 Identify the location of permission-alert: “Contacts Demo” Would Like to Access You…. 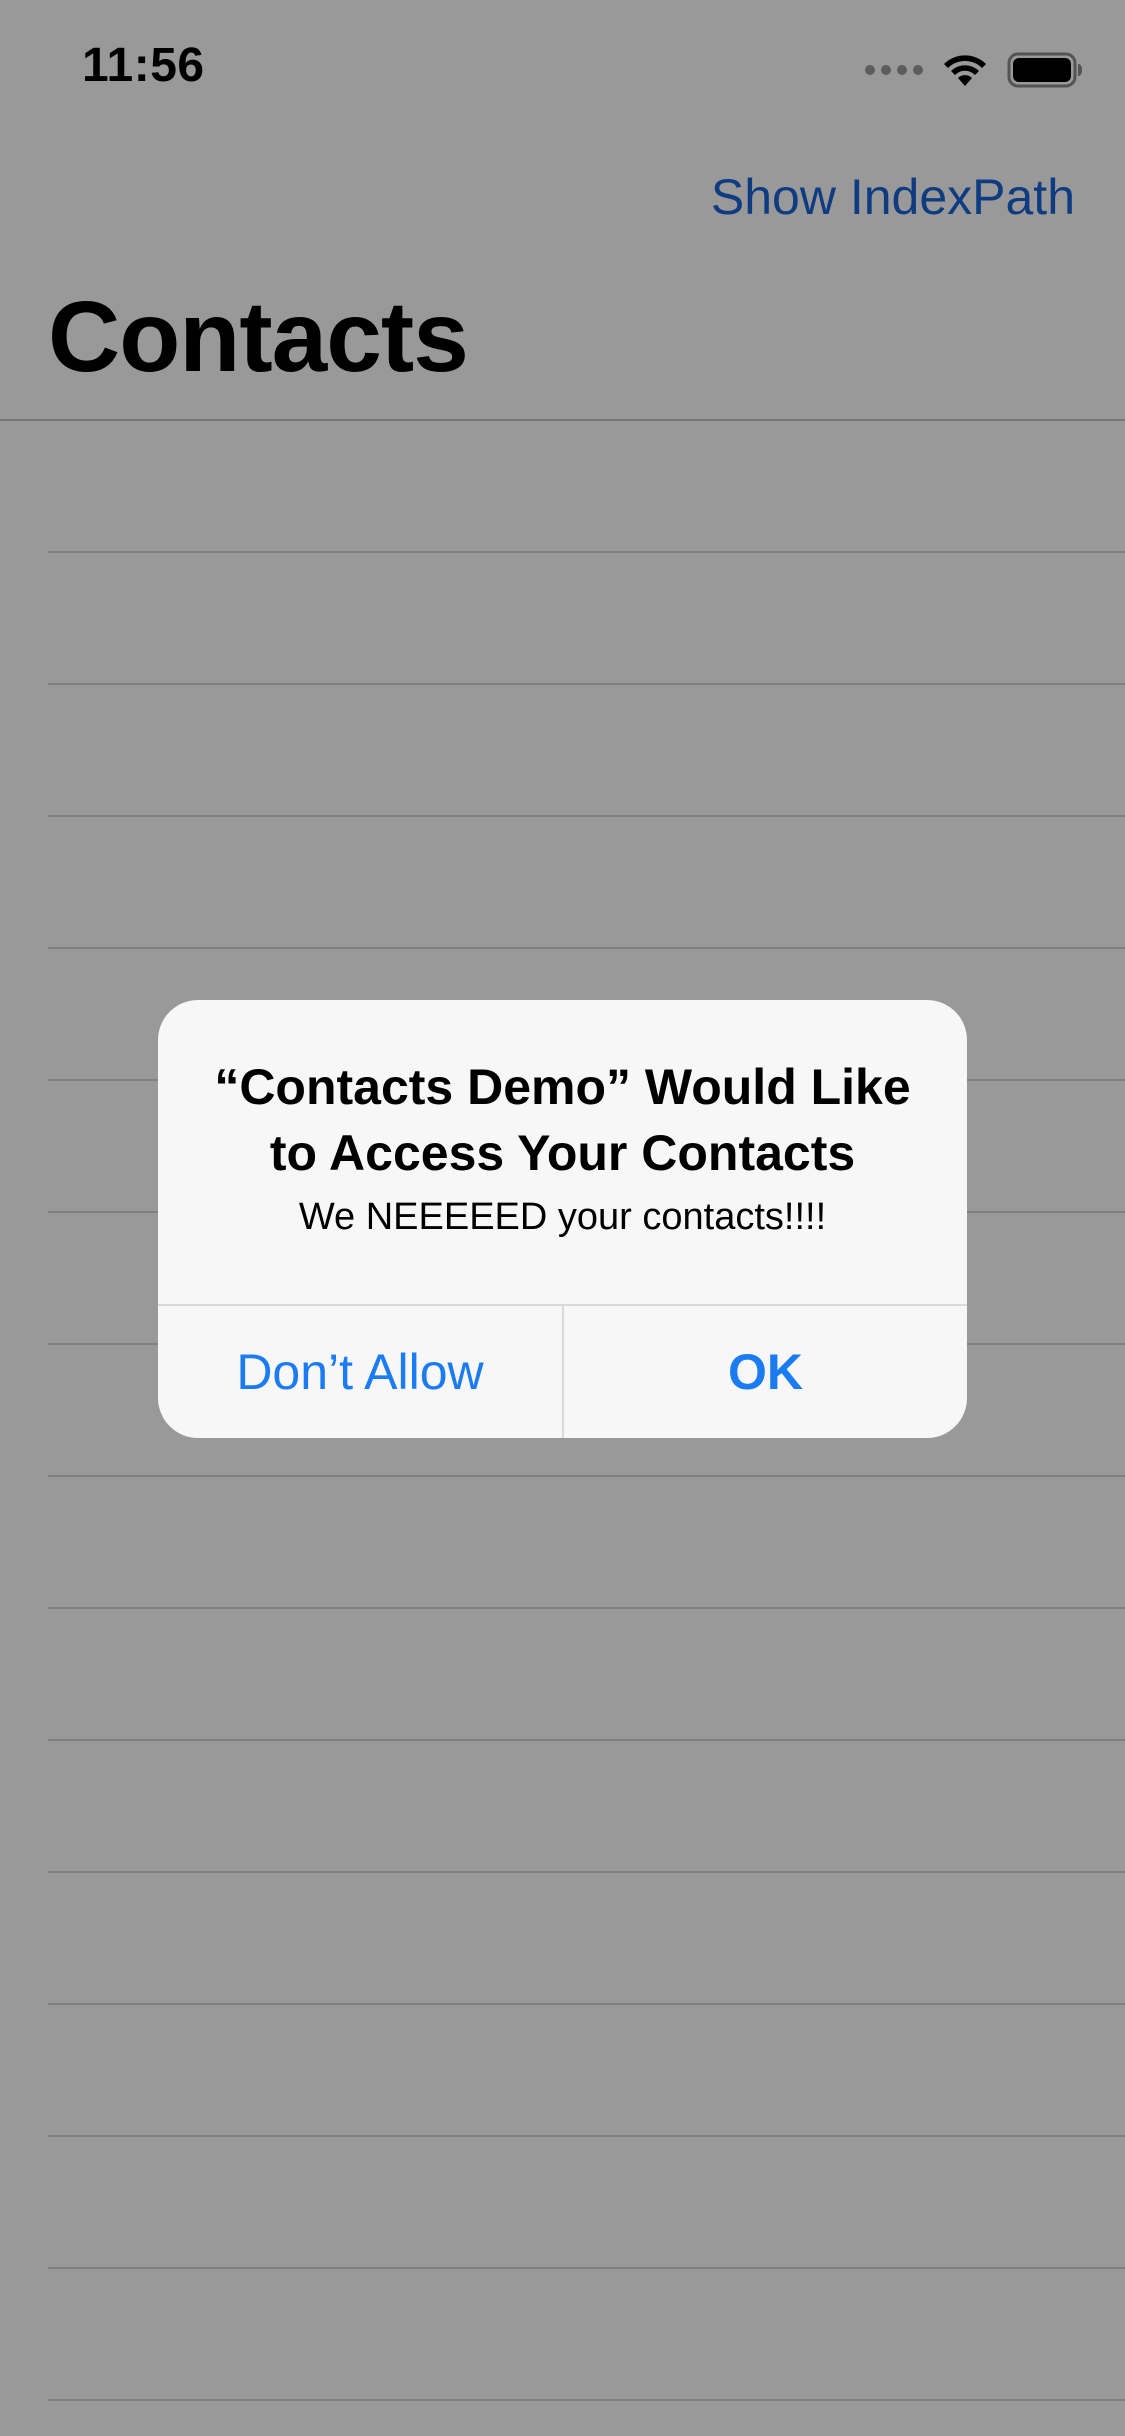
(562, 1219).